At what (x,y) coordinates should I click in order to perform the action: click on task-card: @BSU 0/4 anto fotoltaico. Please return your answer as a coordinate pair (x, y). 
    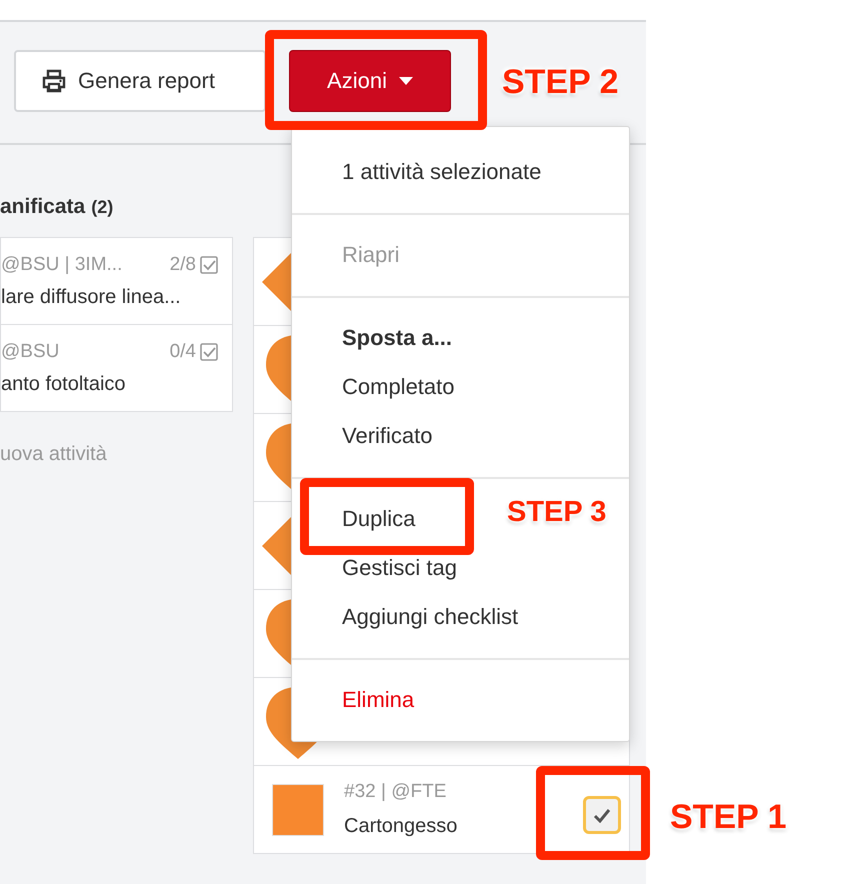
    Looking at the image, I should click on (116, 368).